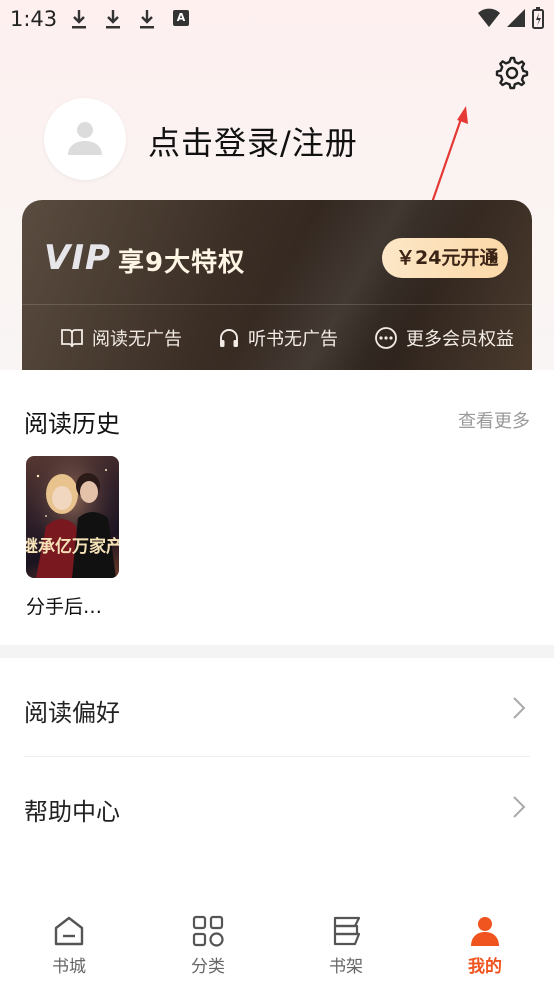  I want to click on gear-icon, so click(511, 72).